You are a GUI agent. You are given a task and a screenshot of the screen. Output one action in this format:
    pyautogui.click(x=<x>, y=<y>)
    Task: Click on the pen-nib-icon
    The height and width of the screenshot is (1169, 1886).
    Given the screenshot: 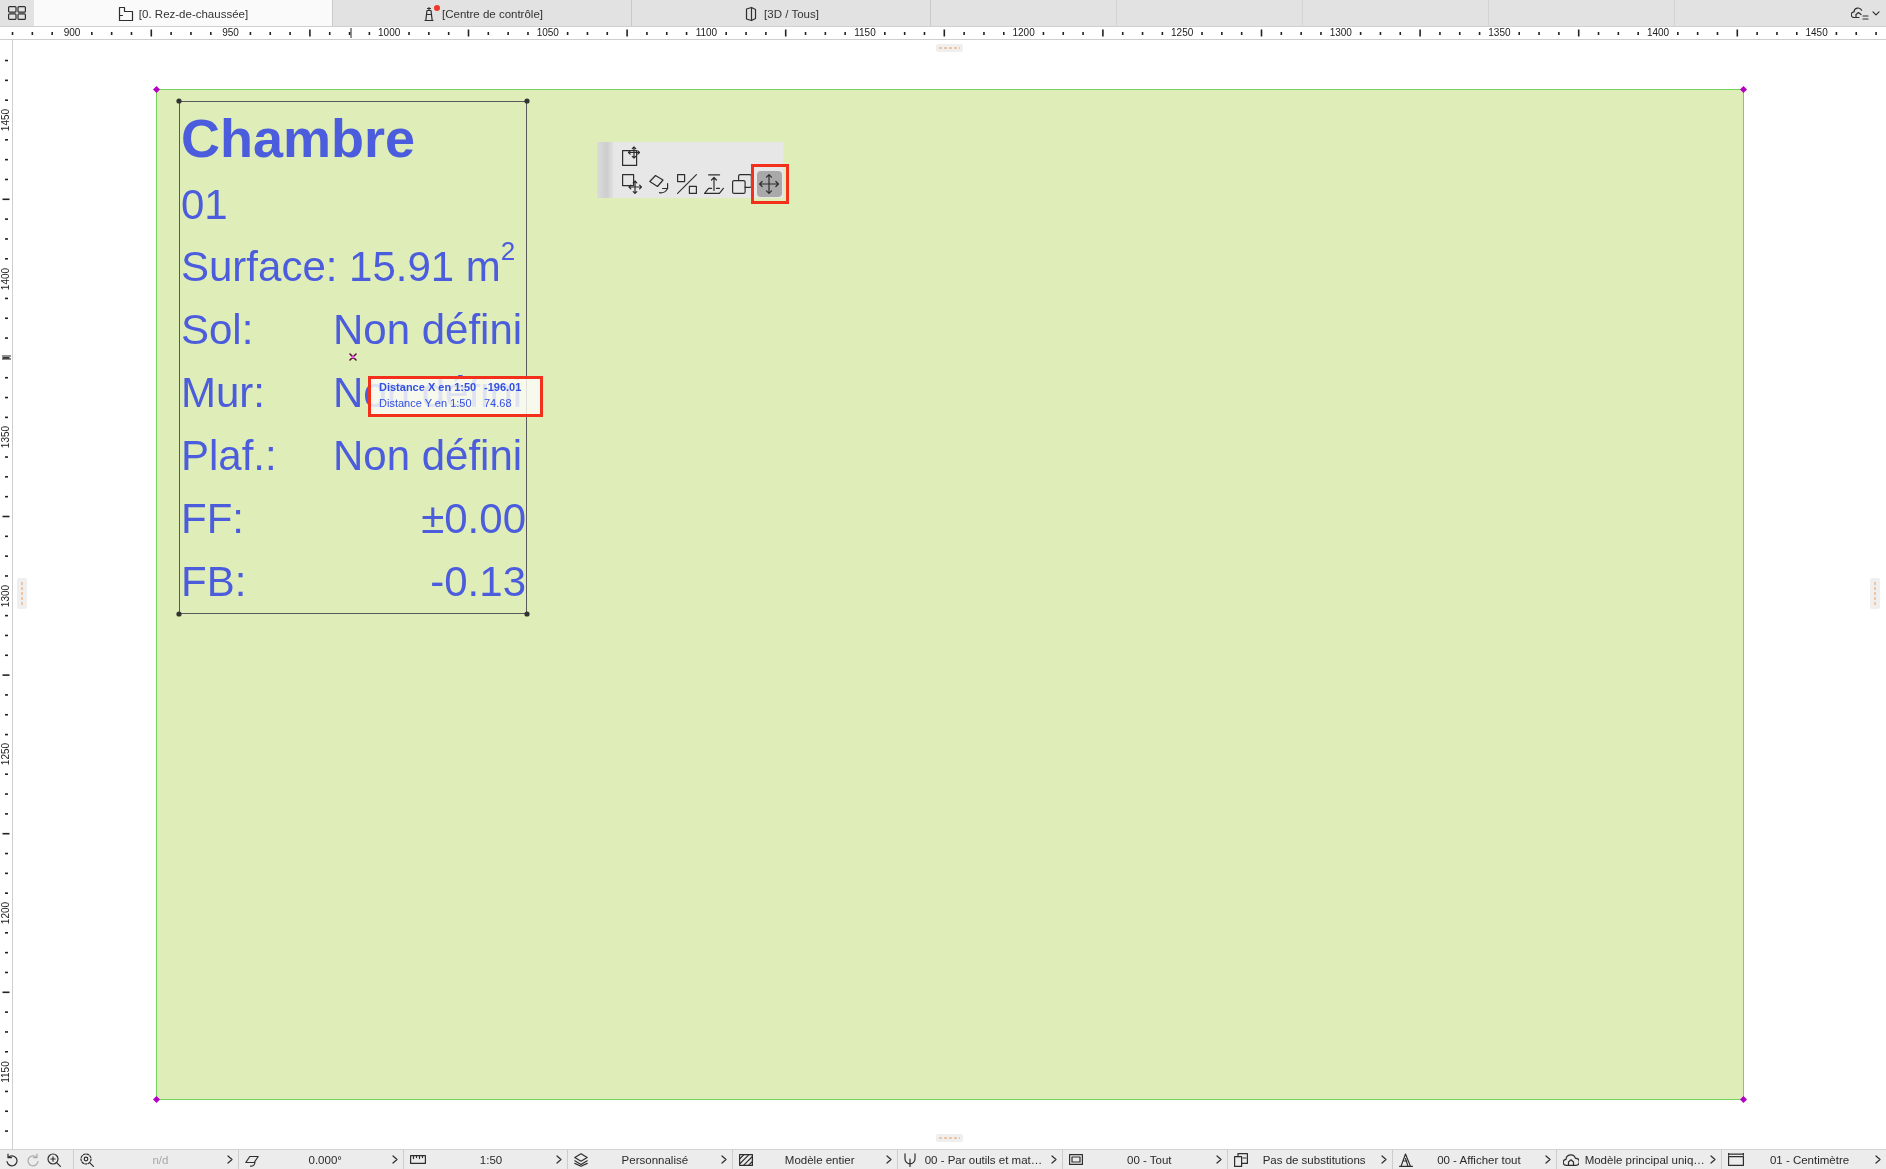 What is the action you would take?
    pyautogui.click(x=910, y=1159)
    